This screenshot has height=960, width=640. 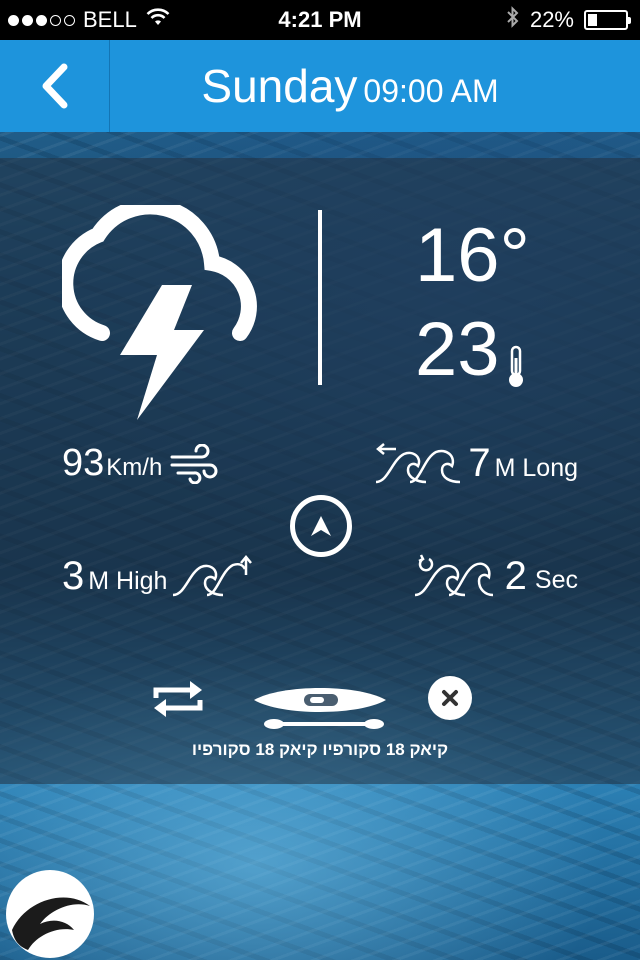 I want to click on wave-height: 3 M High, so click(x=157, y=576).